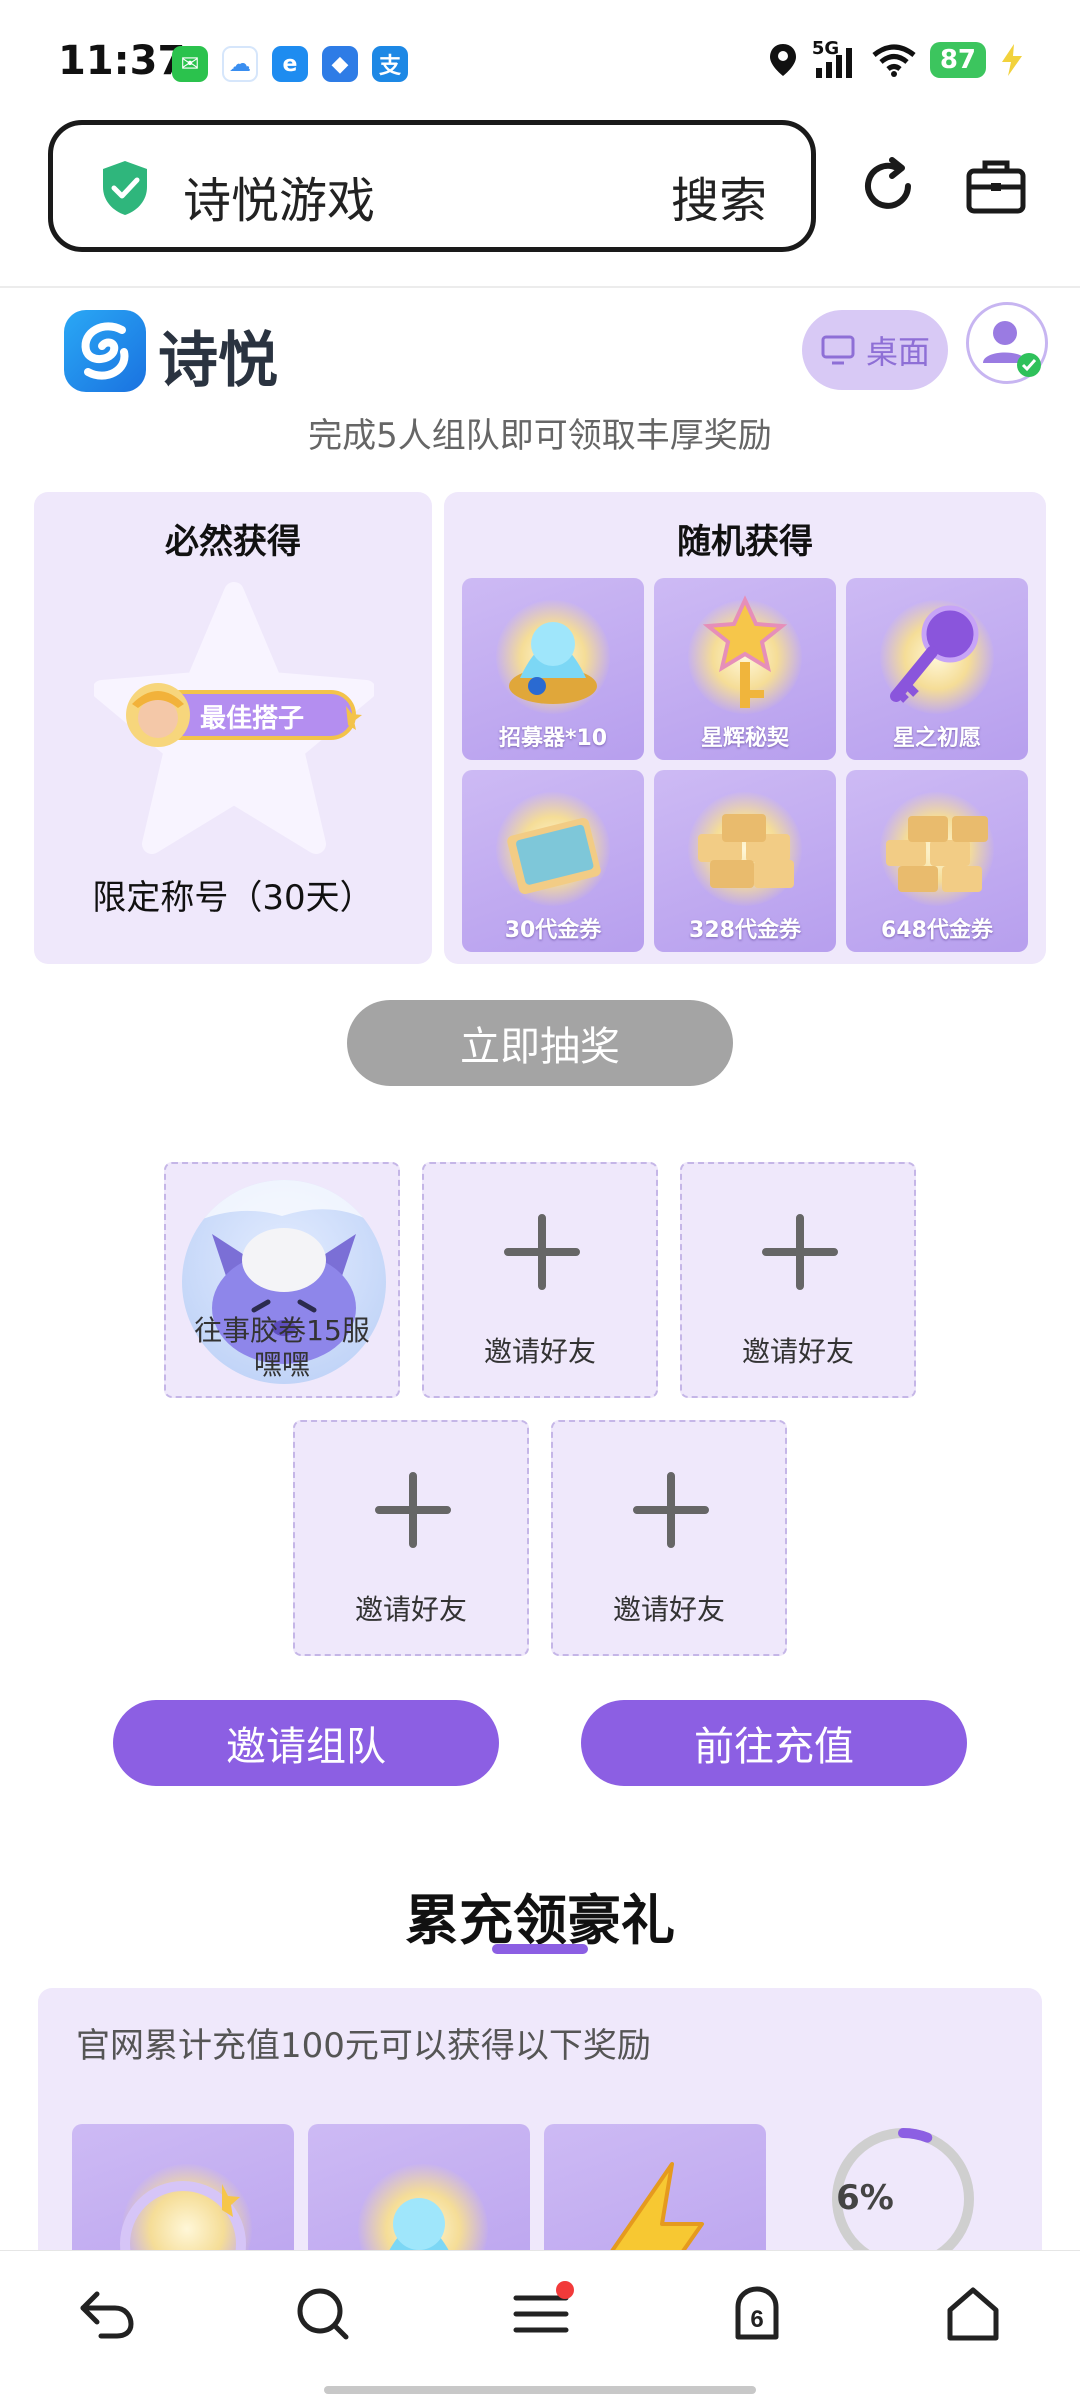 This screenshot has width=1080, height=2400. Describe the element at coordinates (835, 58) in the screenshot. I see `cellular-signal-icon: 5G` at that location.